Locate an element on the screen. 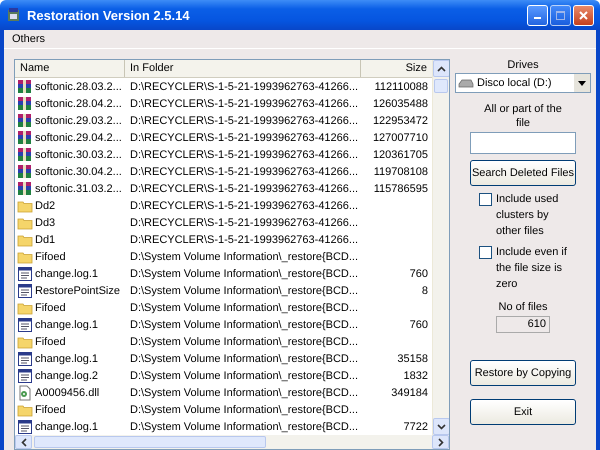 The height and width of the screenshot is (450, 600). file-name: Dd1 is located at coordinates (45, 240).